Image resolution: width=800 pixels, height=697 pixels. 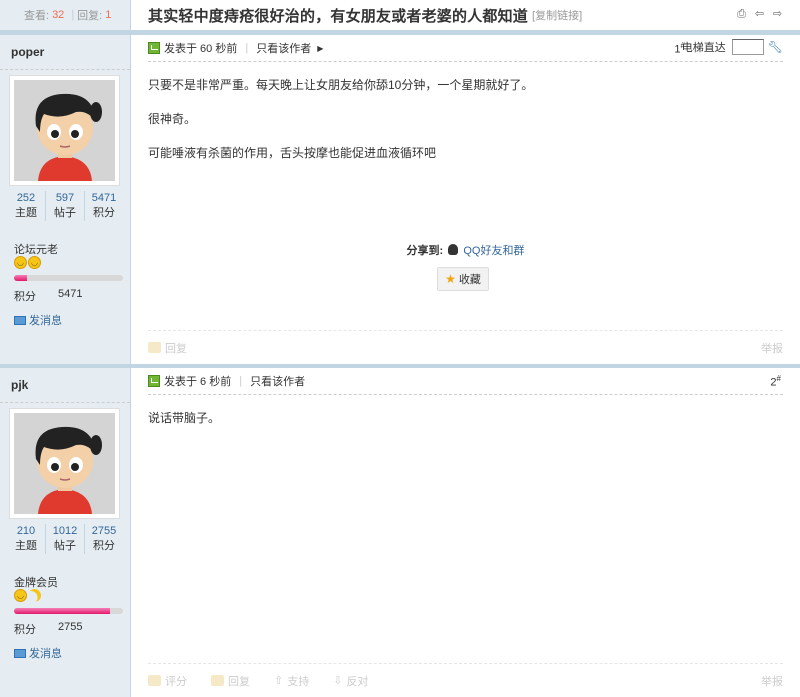 I want to click on rate-icon, so click(x=154, y=680).